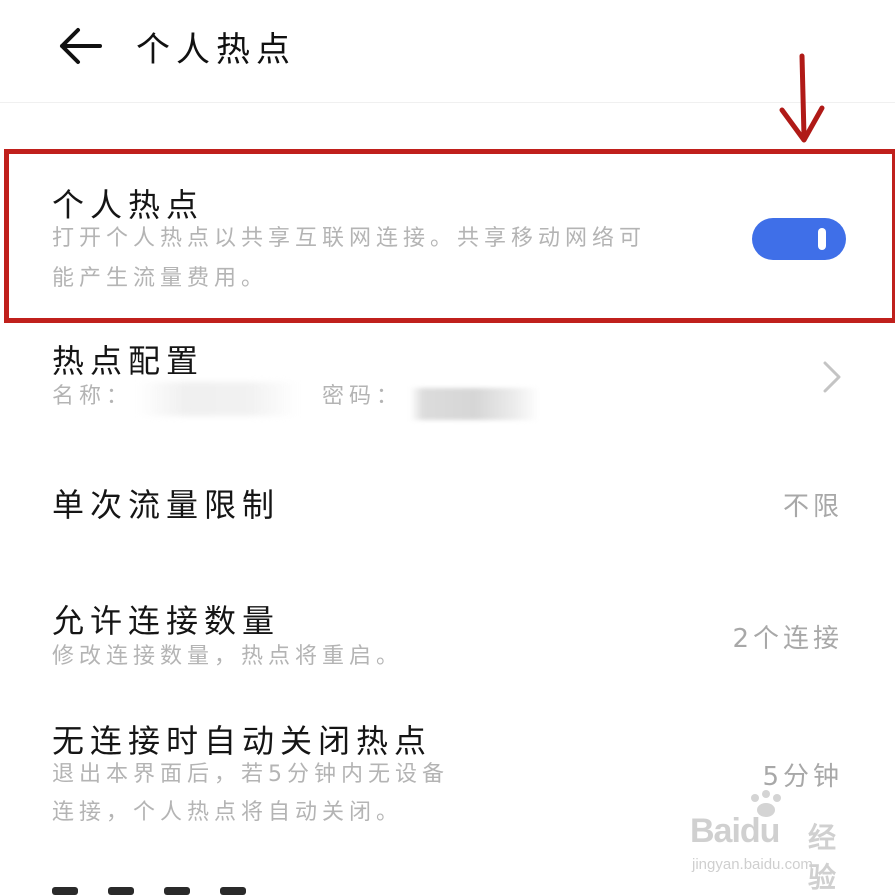 This screenshot has width=895, height=895. What do you see at coordinates (812, 507) in the screenshot?
I see `data-limit-value: 不限` at bounding box center [812, 507].